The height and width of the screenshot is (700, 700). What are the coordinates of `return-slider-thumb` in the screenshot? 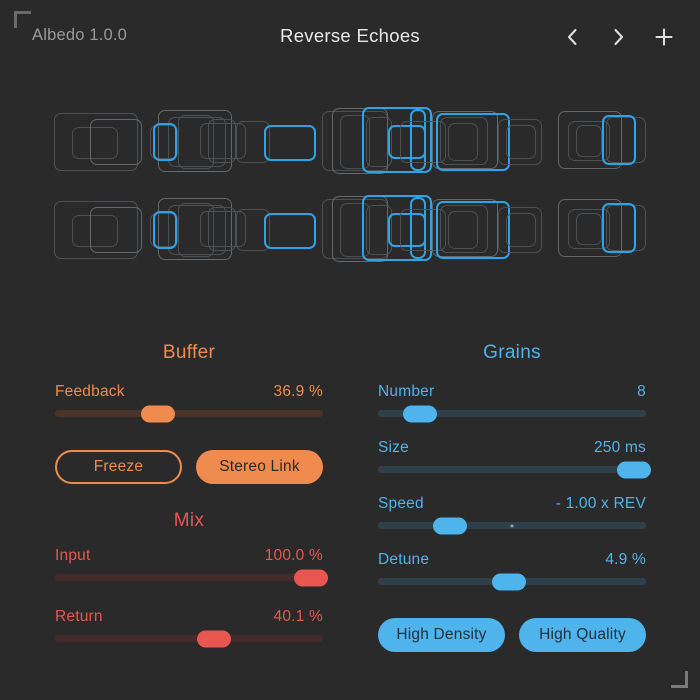 It's located at (214, 638).